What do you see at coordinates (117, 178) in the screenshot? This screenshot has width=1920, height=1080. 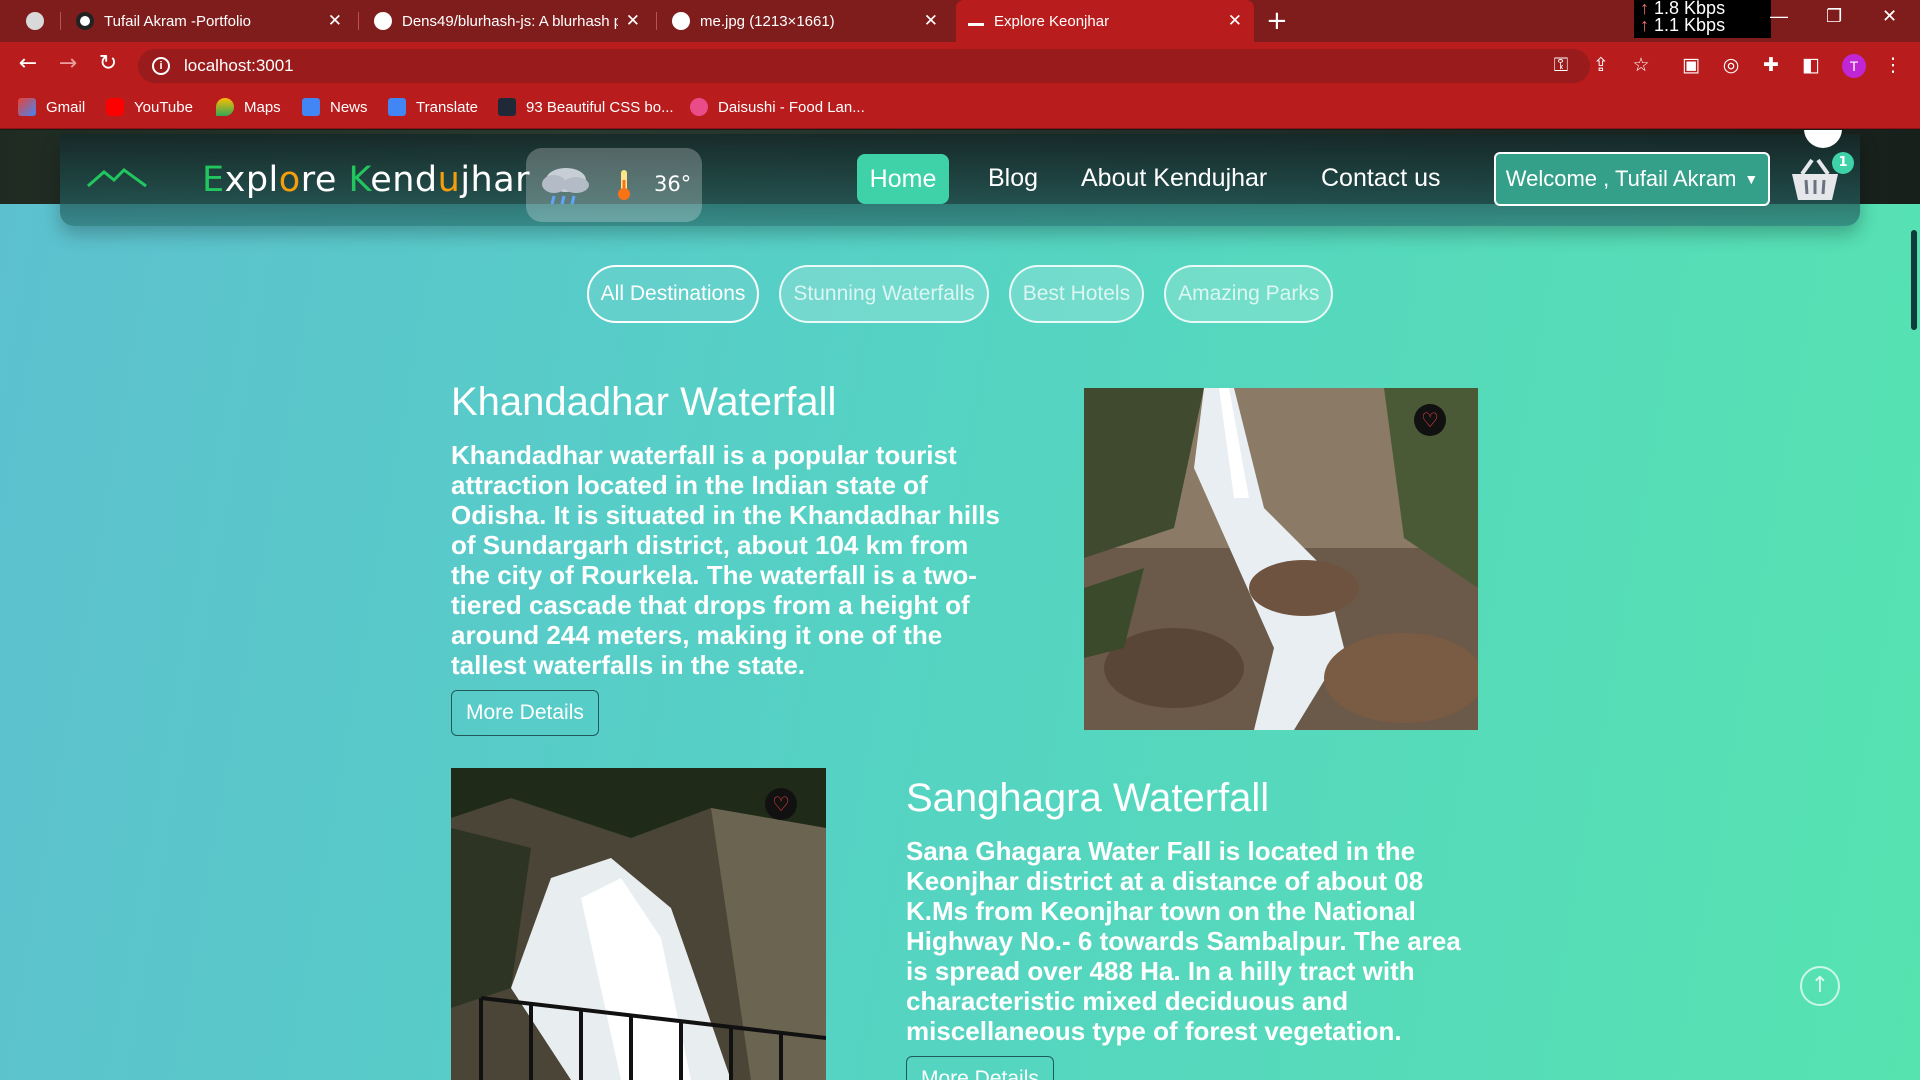 I see `mountain-logo-icon` at bounding box center [117, 178].